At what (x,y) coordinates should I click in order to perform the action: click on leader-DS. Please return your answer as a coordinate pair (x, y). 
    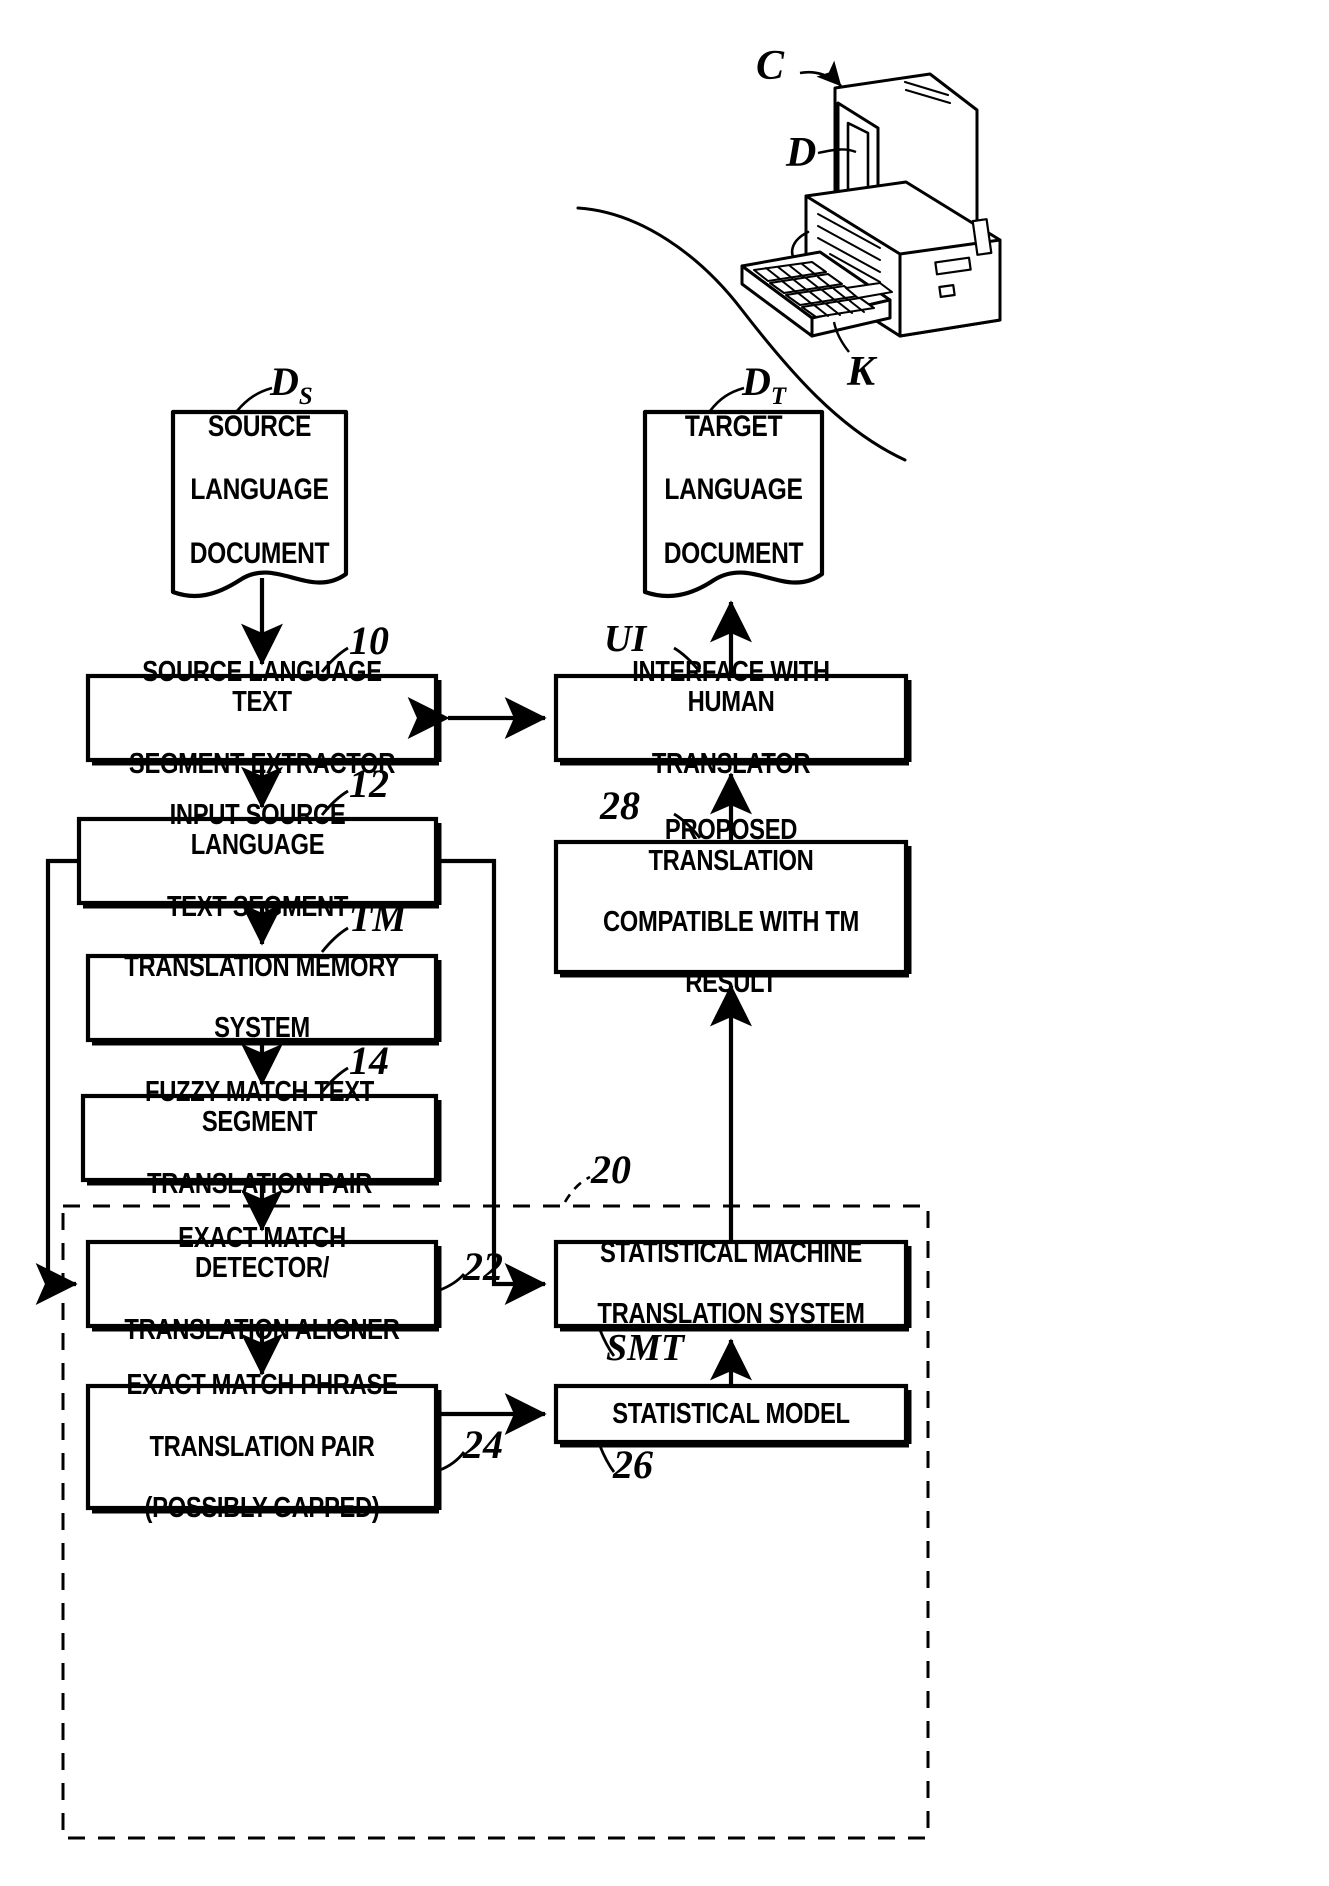
    Looking at the image, I should click on (254, 399).